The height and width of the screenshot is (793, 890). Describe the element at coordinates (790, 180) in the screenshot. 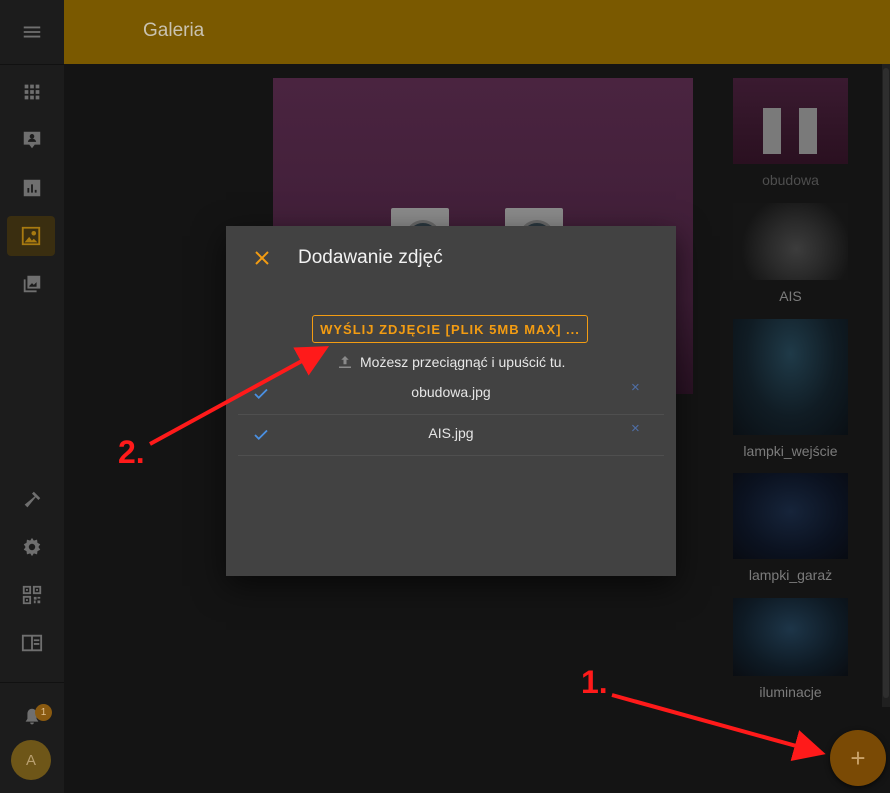

I see `thumbnail-label: obudowa` at that location.